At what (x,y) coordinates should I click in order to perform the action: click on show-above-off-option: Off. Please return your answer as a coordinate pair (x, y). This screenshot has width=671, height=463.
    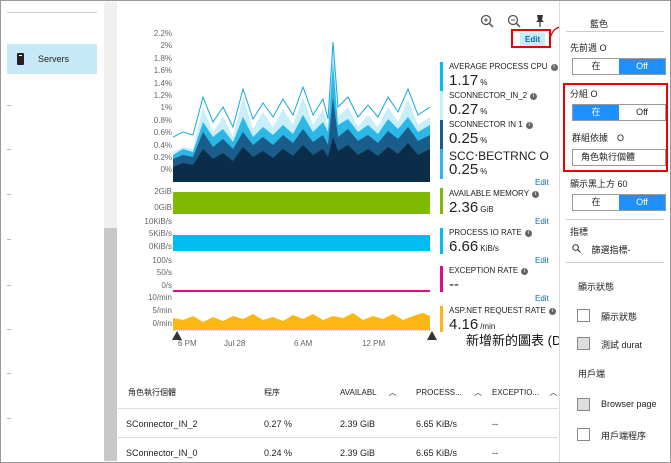
    Looking at the image, I should click on (642, 202).